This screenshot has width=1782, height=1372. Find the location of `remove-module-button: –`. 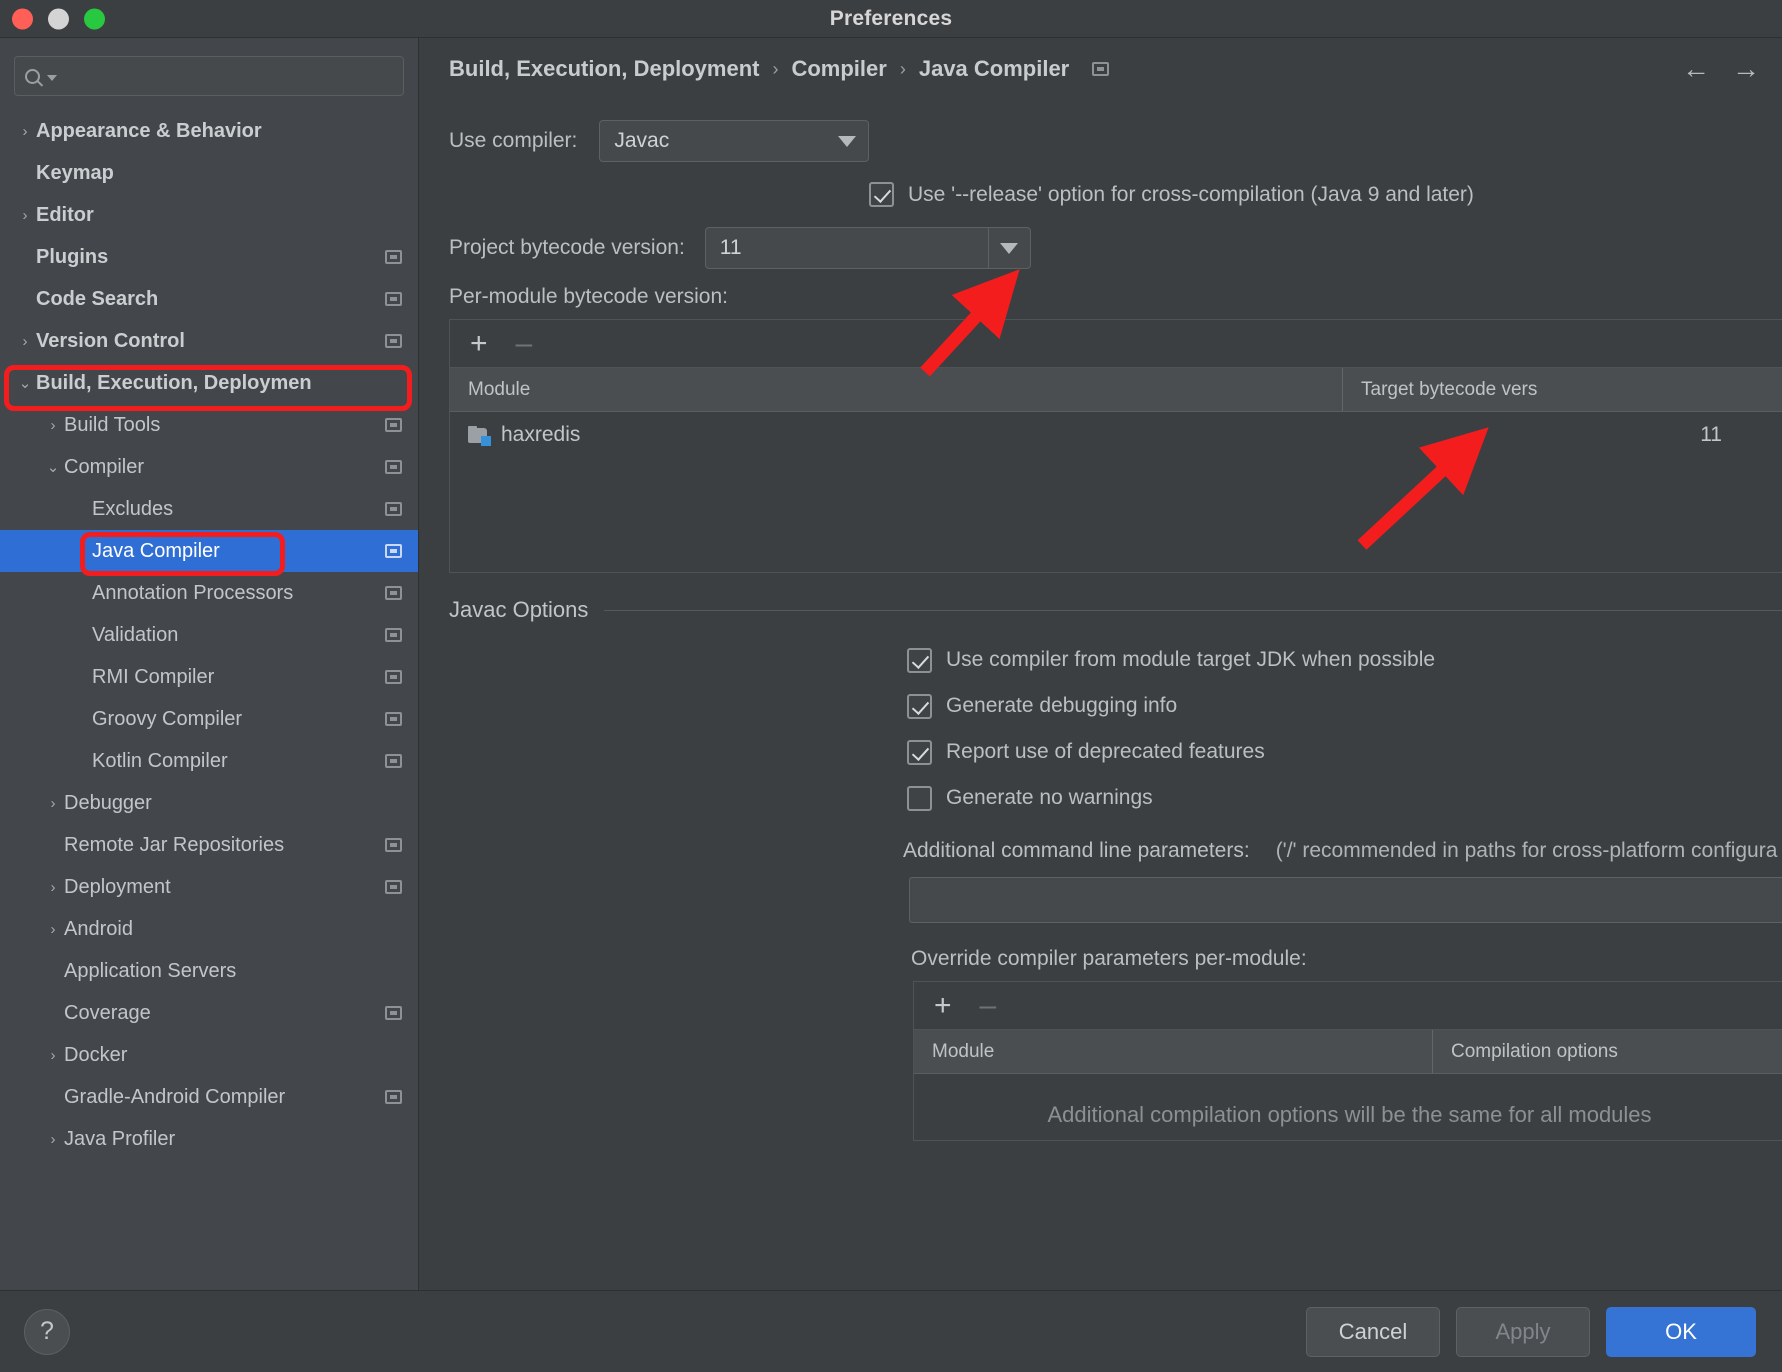

remove-module-button: – is located at coordinates (524, 343).